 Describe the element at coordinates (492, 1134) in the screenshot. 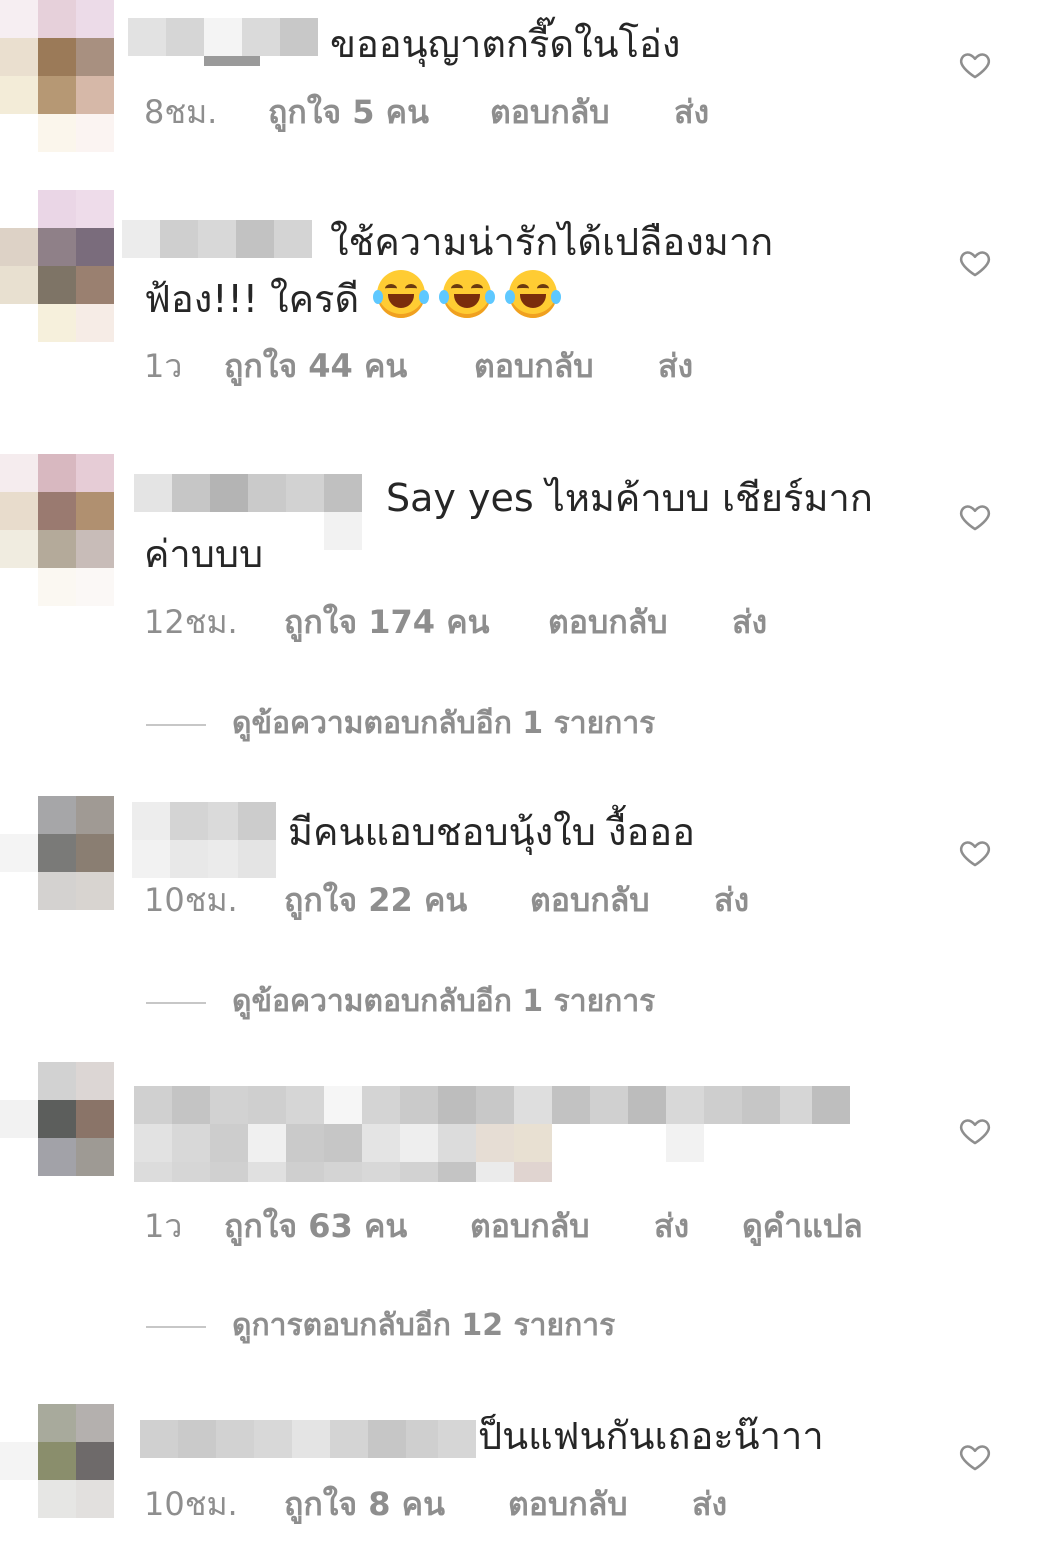

I see `comment-text-blurred` at that location.